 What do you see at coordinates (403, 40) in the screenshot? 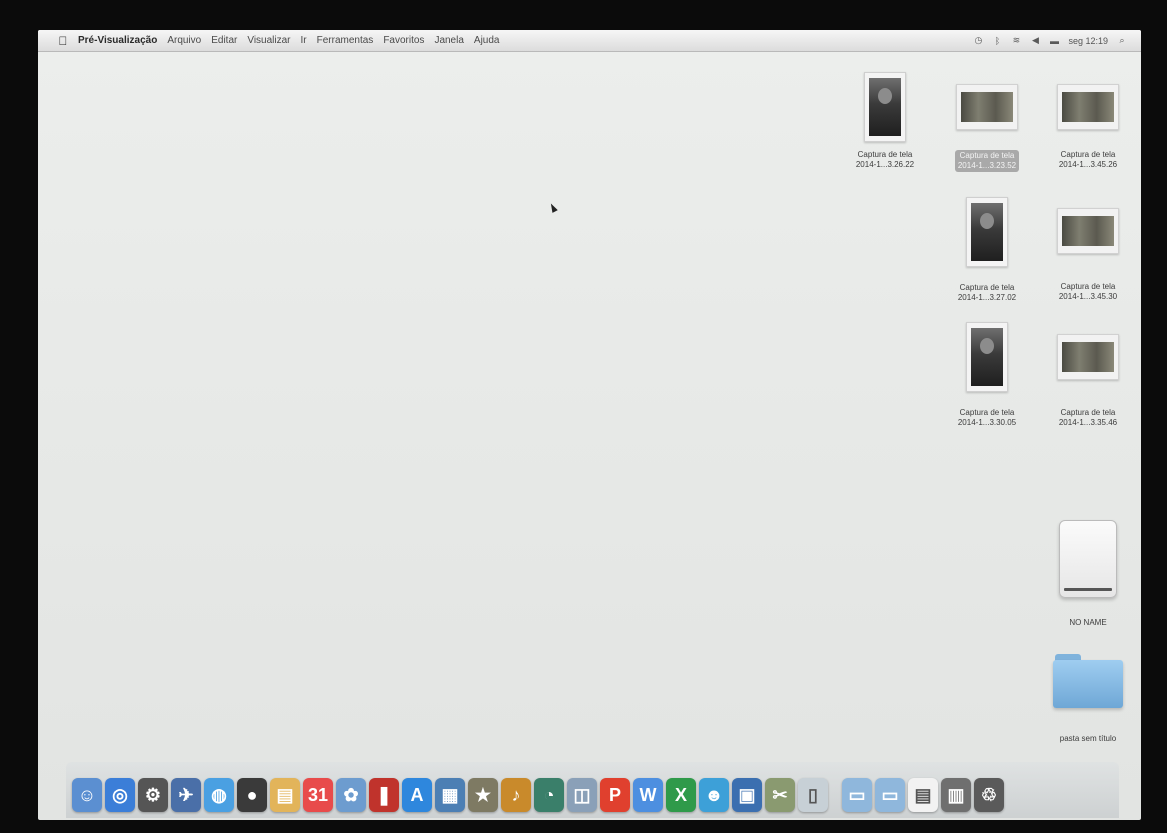
I see `menu-favoritos: Favoritos` at bounding box center [403, 40].